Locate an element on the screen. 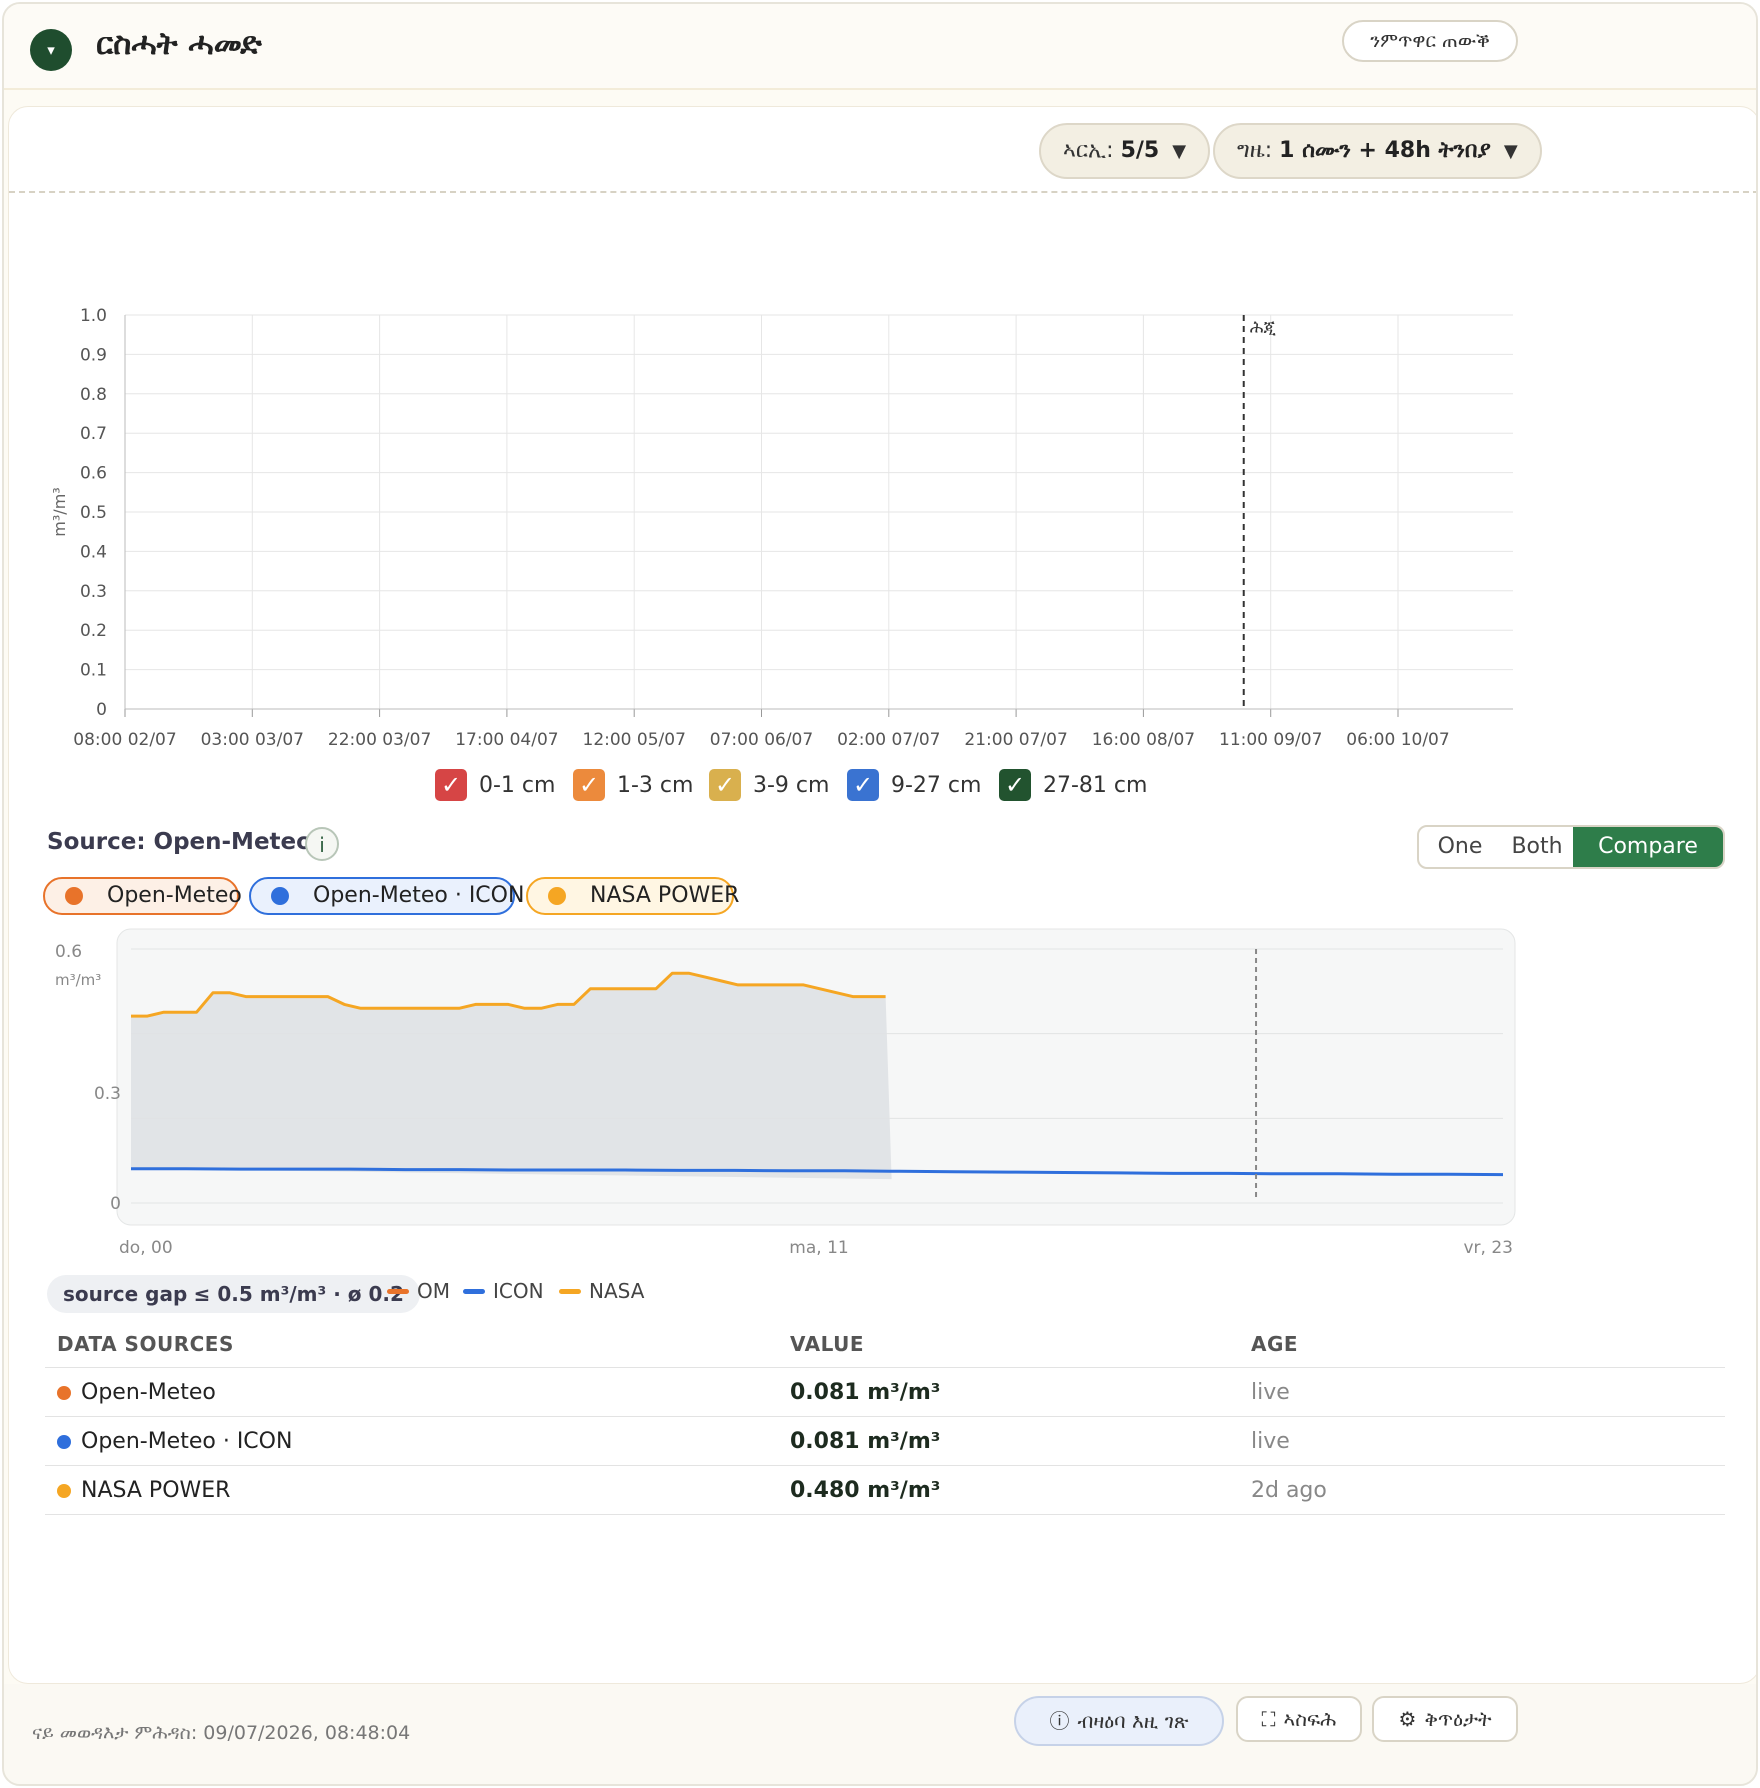 Image resolution: width=1760 pixels, height=1788 pixels. y-tick-label: 0.5 is located at coordinates (93, 513).